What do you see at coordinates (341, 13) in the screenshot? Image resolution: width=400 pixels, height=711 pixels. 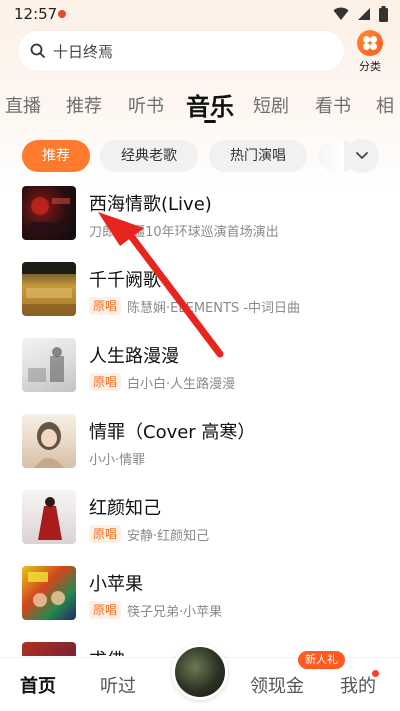 I see `wifi-icon` at bounding box center [341, 13].